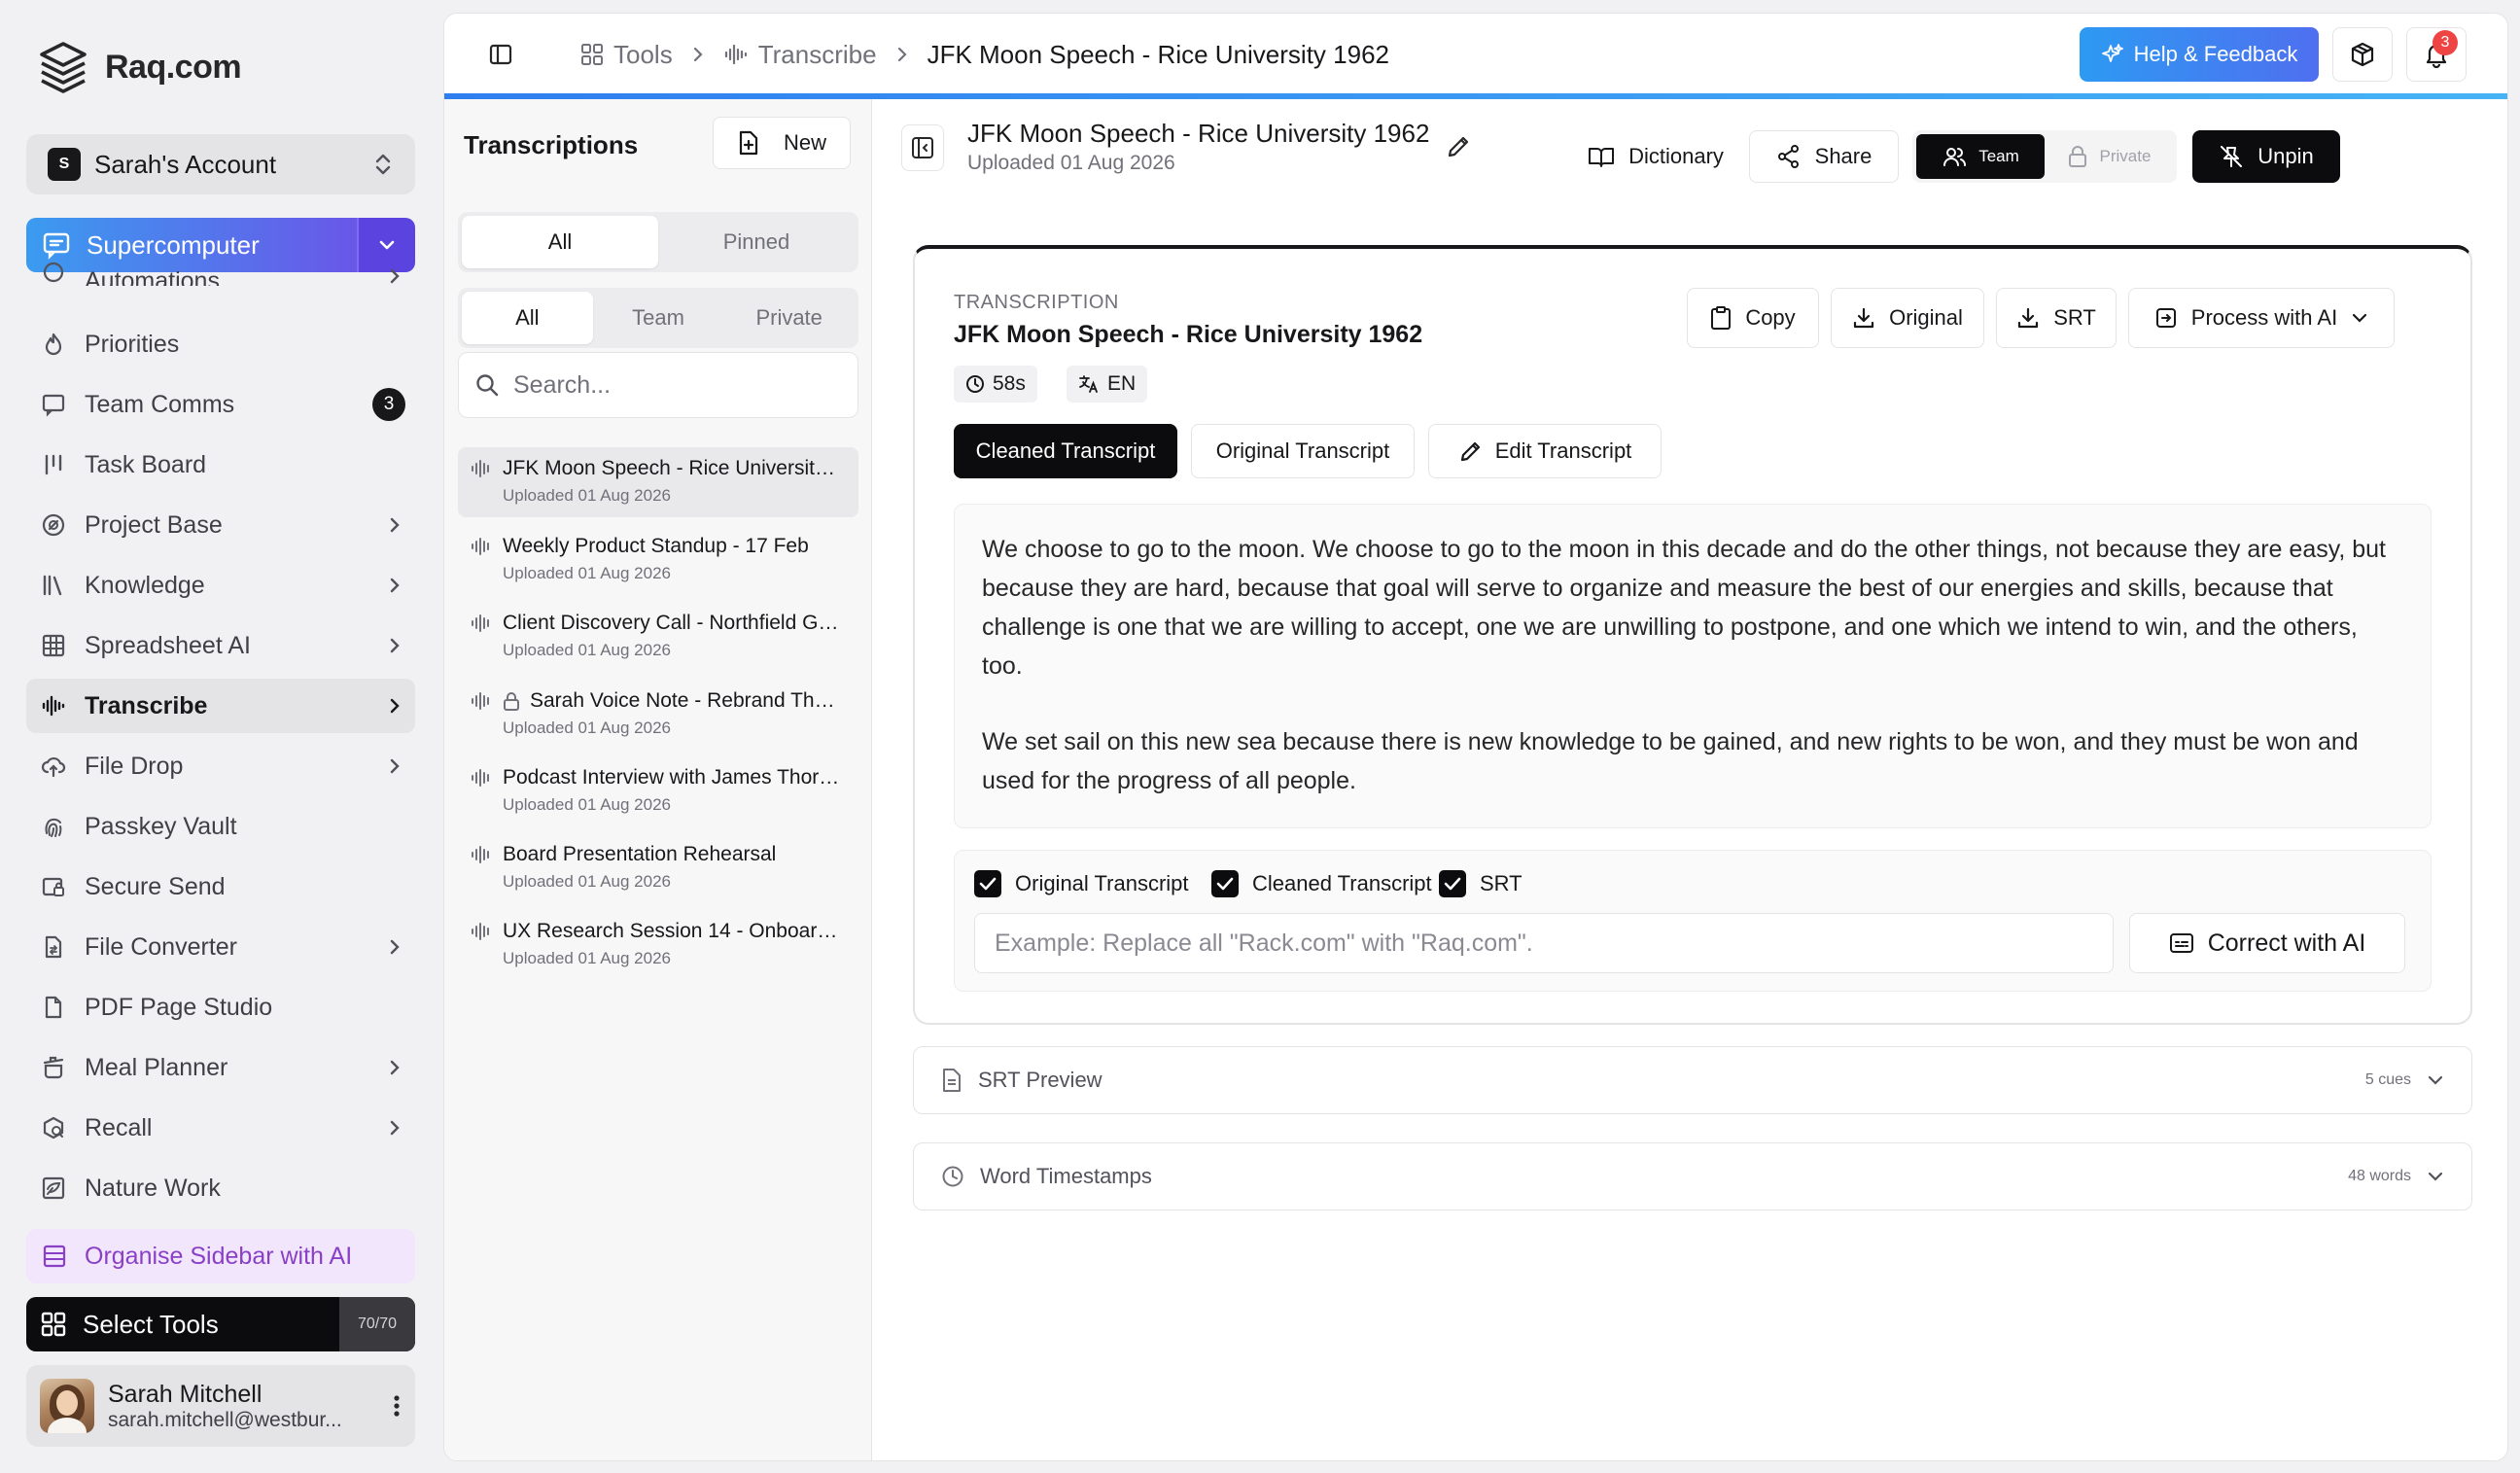 The height and width of the screenshot is (1473, 2520). I want to click on sidebar-item-file-converter: File Converter, so click(220, 947).